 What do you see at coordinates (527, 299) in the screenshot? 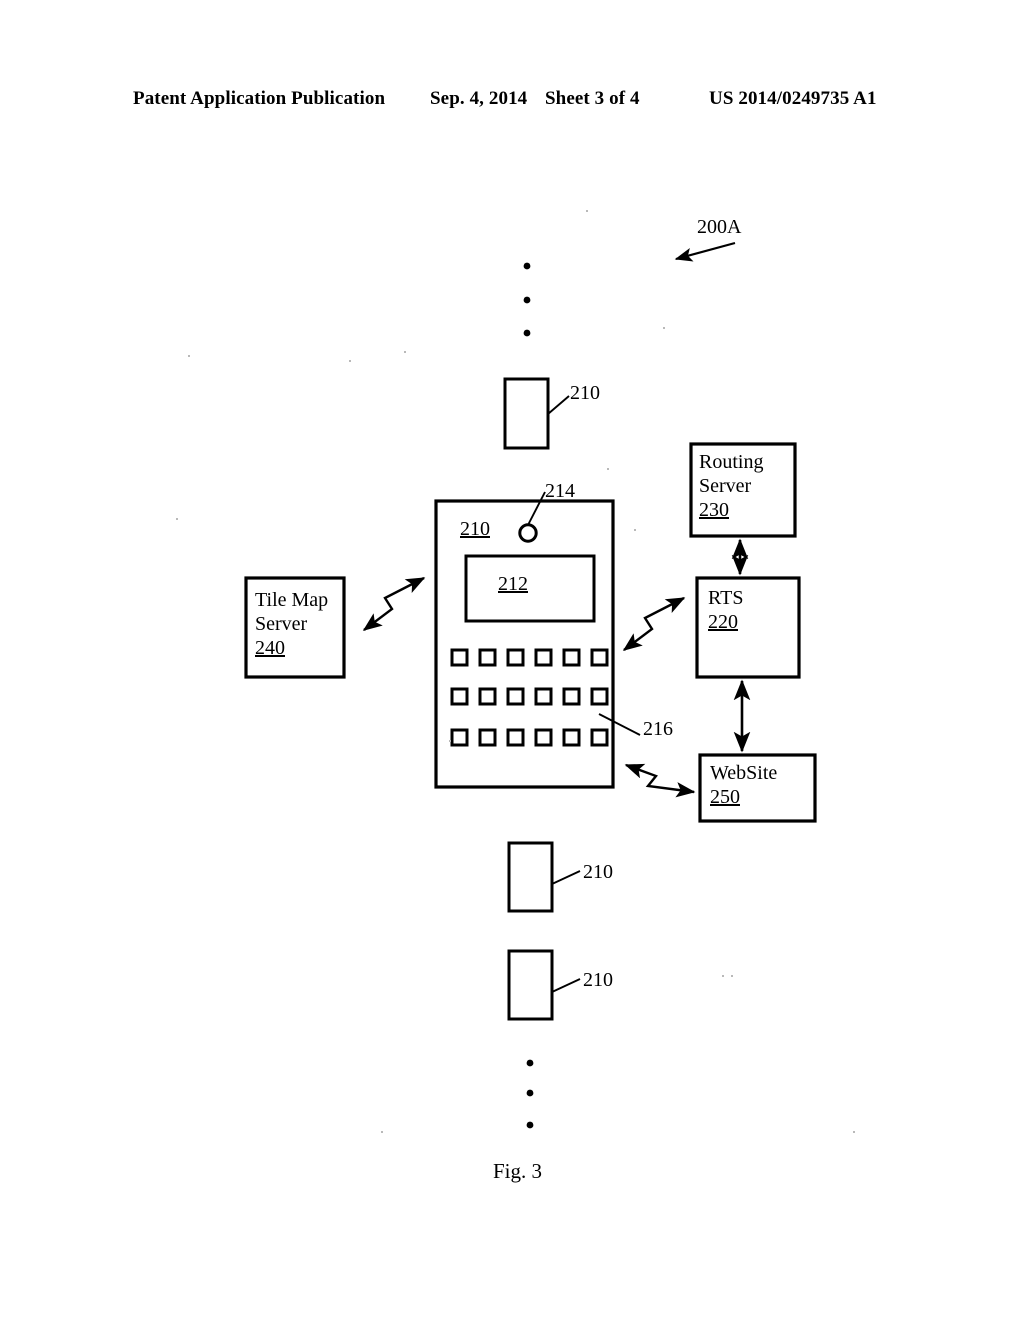
I see `ellipsis-top` at bounding box center [527, 299].